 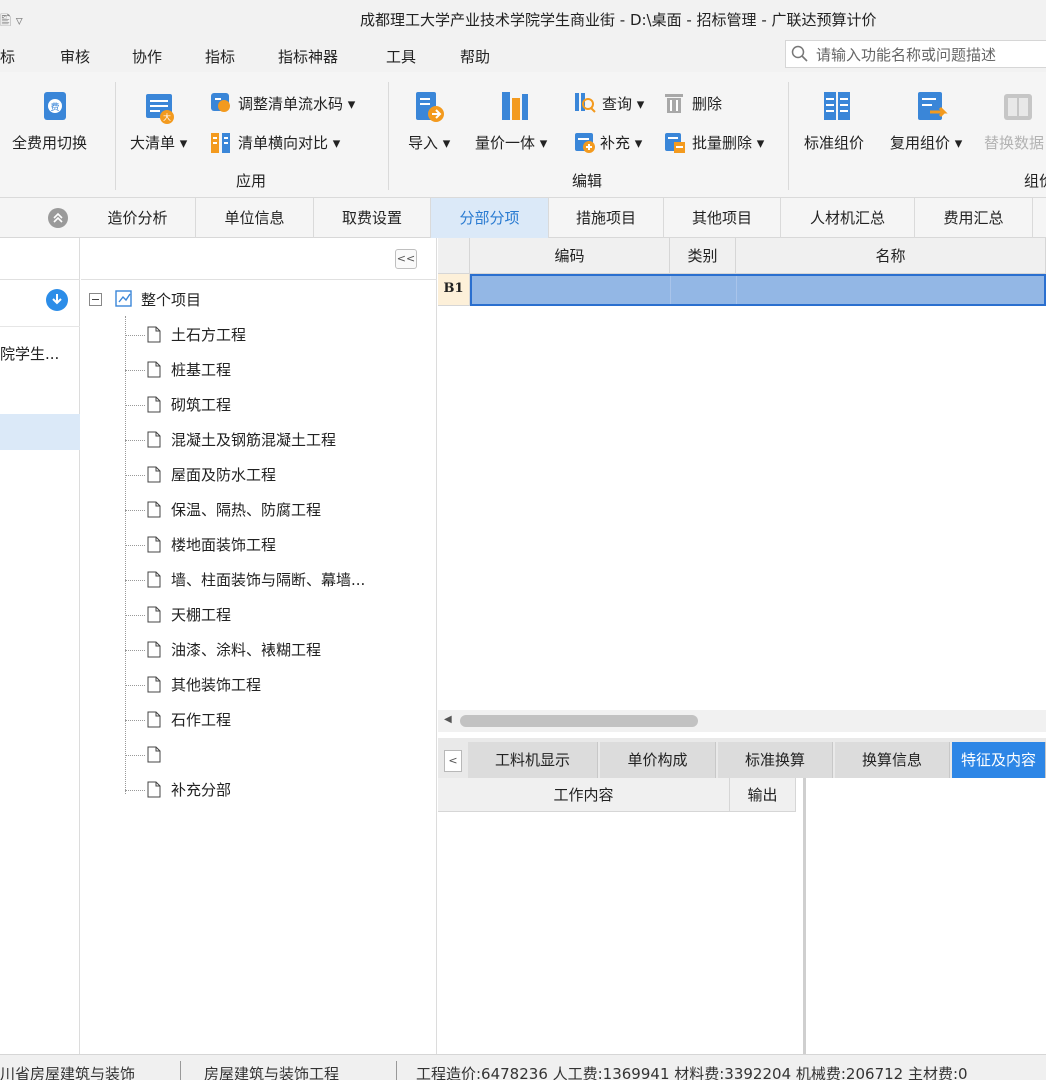 What do you see at coordinates (255, 218) in the screenshot?
I see `tab-unit-info: 单位信息` at bounding box center [255, 218].